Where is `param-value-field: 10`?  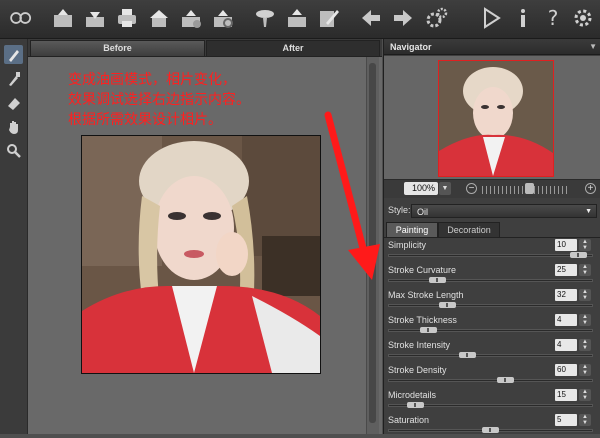 param-value-field: 10 is located at coordinates (566, 245).